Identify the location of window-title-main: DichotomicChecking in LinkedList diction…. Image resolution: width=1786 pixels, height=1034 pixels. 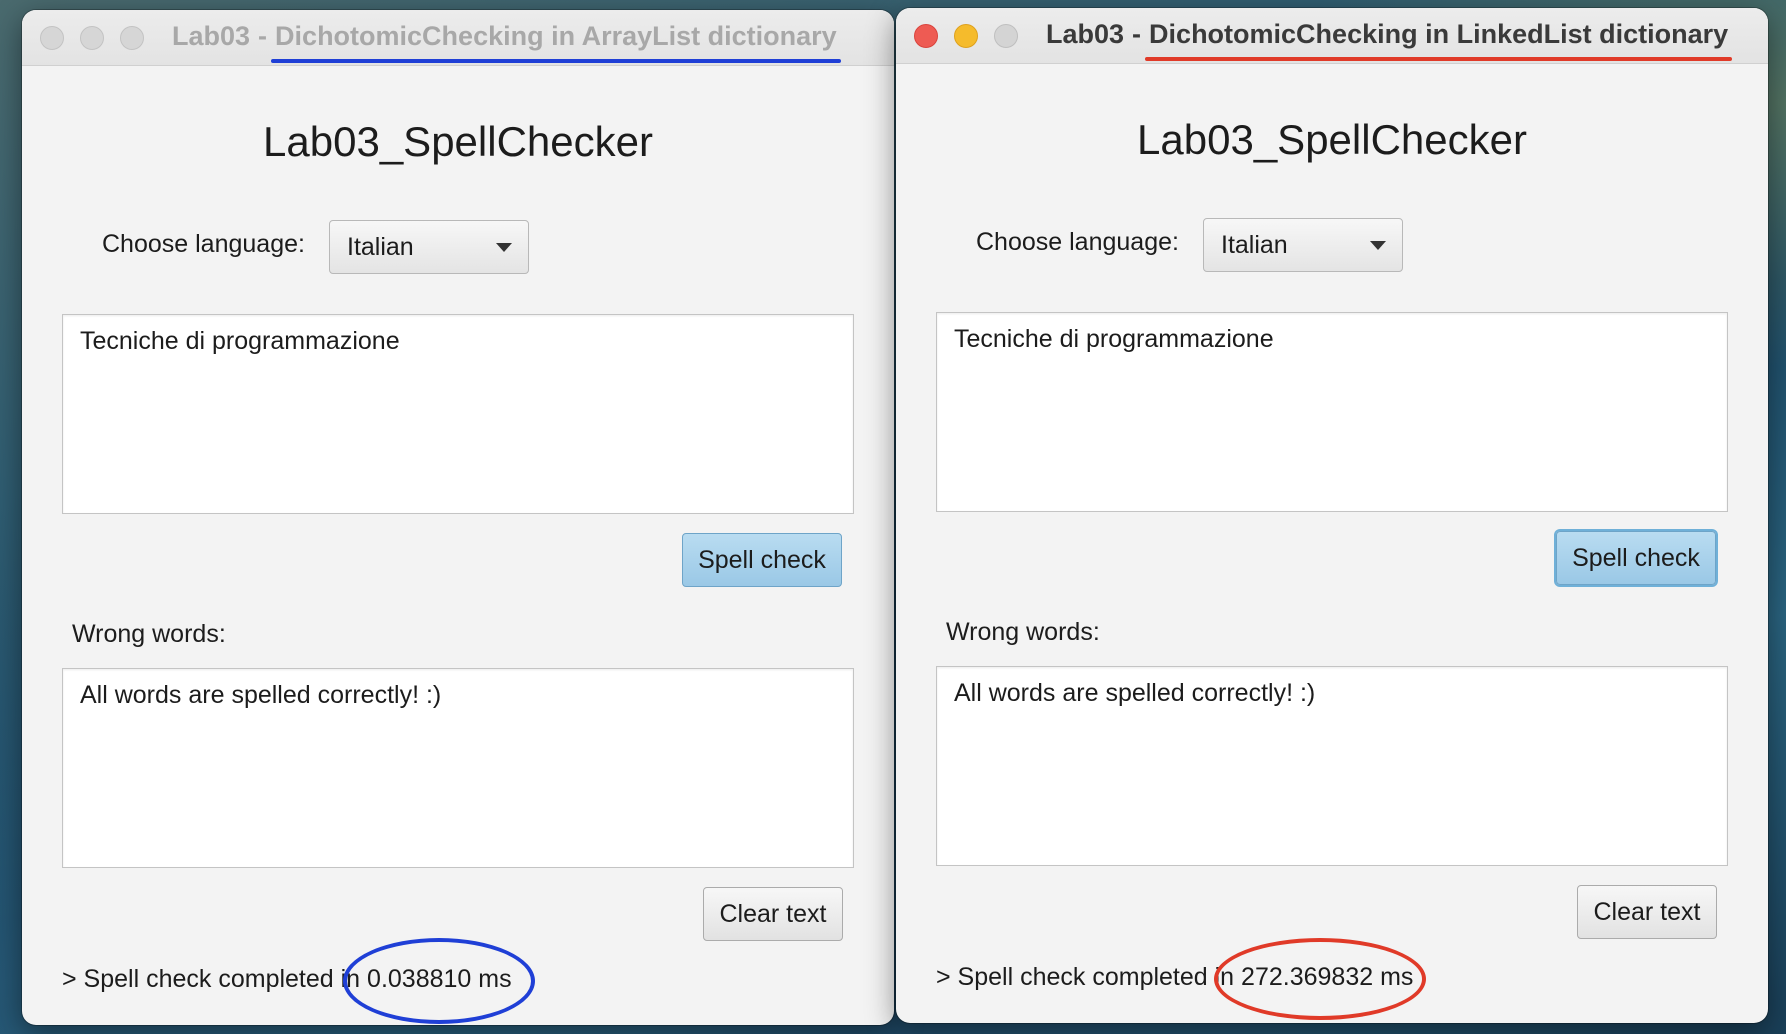
(1439, 40).